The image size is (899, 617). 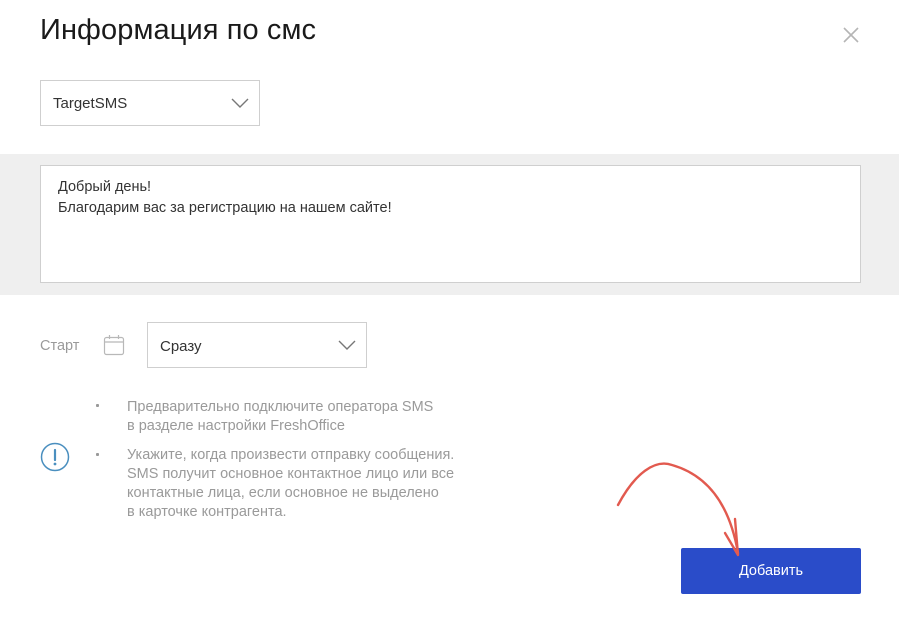 I want to click on note-line: в карточке контрагента., so click(x=207, y=512).